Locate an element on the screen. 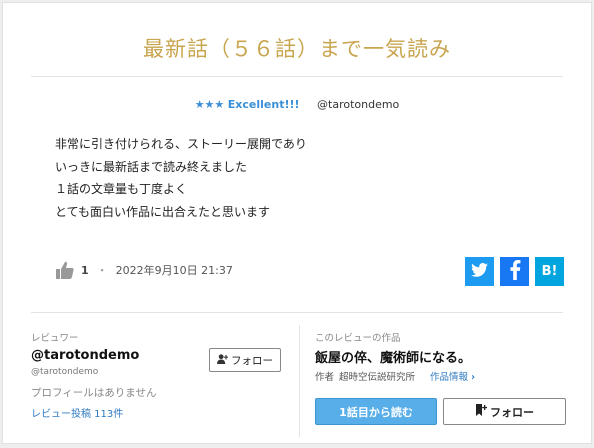 The image size is (594, 448). bookmark-add-icon is located at coordinates (481, 411).